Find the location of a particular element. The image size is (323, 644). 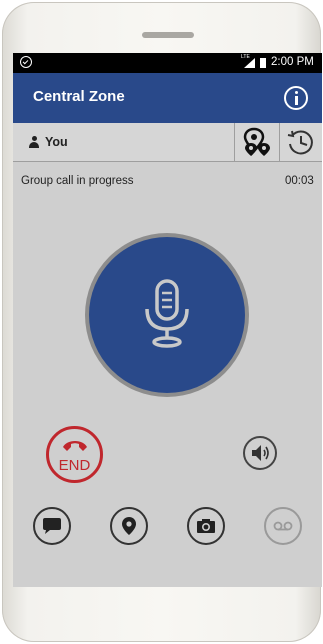

user-name: You is located at coordinates (56, 142).